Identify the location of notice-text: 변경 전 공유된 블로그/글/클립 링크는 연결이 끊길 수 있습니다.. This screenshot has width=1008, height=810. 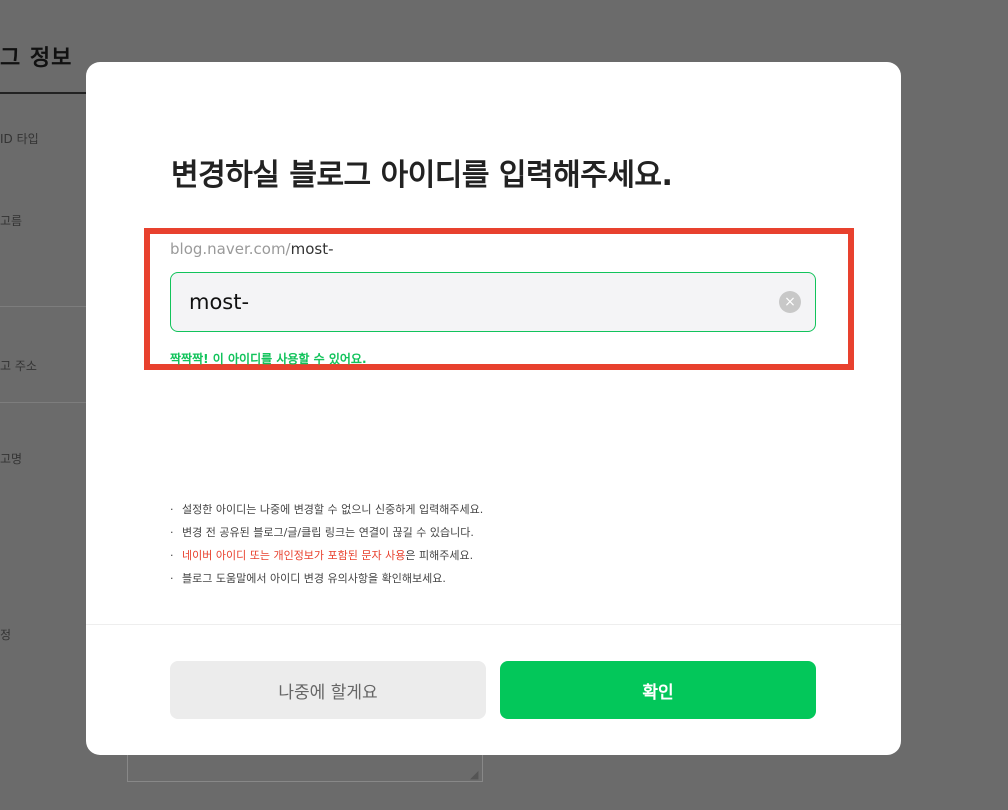
(328, 532).